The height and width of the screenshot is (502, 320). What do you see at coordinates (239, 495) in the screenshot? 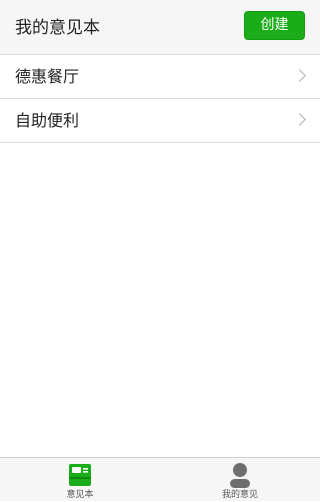
I see `tab-label: 我的意见` at bounding box center [239, 495].